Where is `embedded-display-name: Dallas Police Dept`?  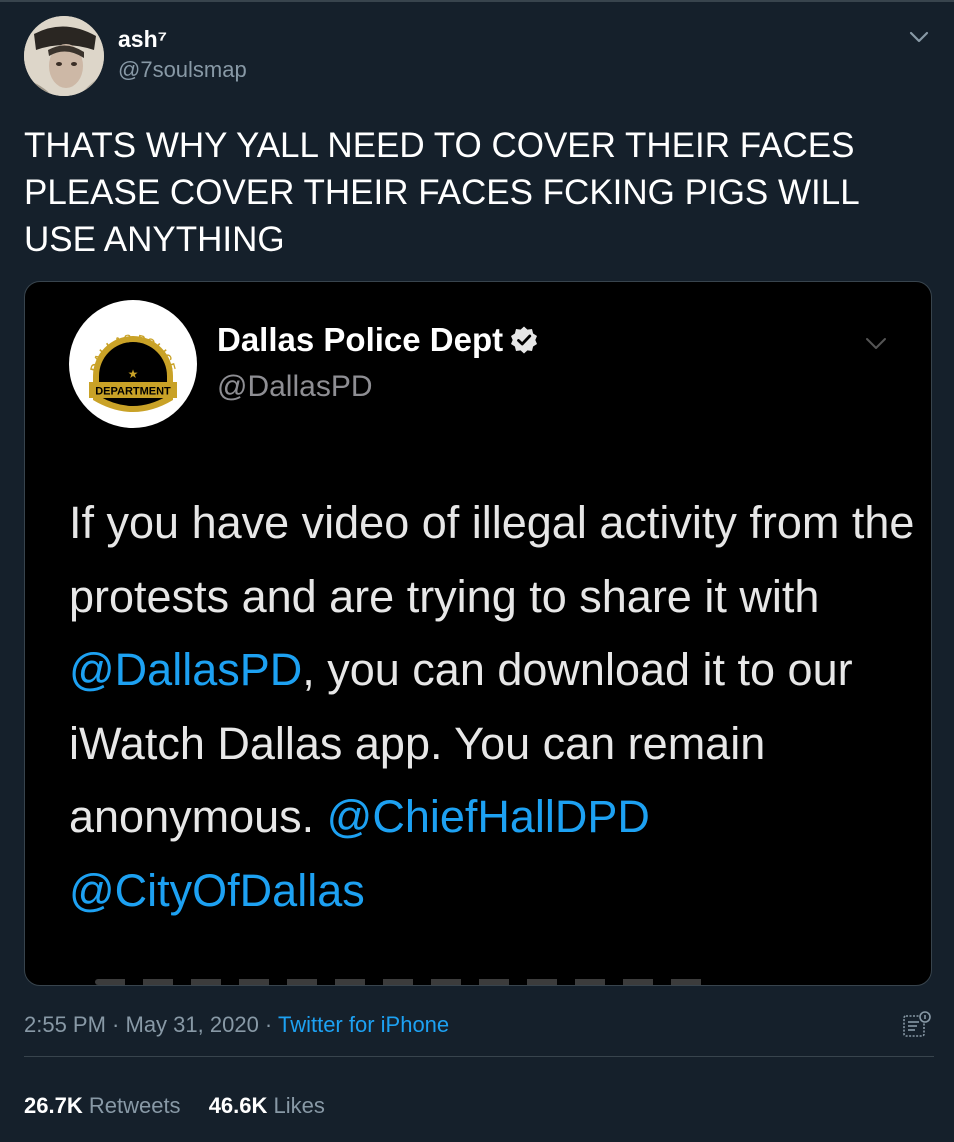
embedded-display-name: Dallas Police Dept is located at coordinates (378, 340).